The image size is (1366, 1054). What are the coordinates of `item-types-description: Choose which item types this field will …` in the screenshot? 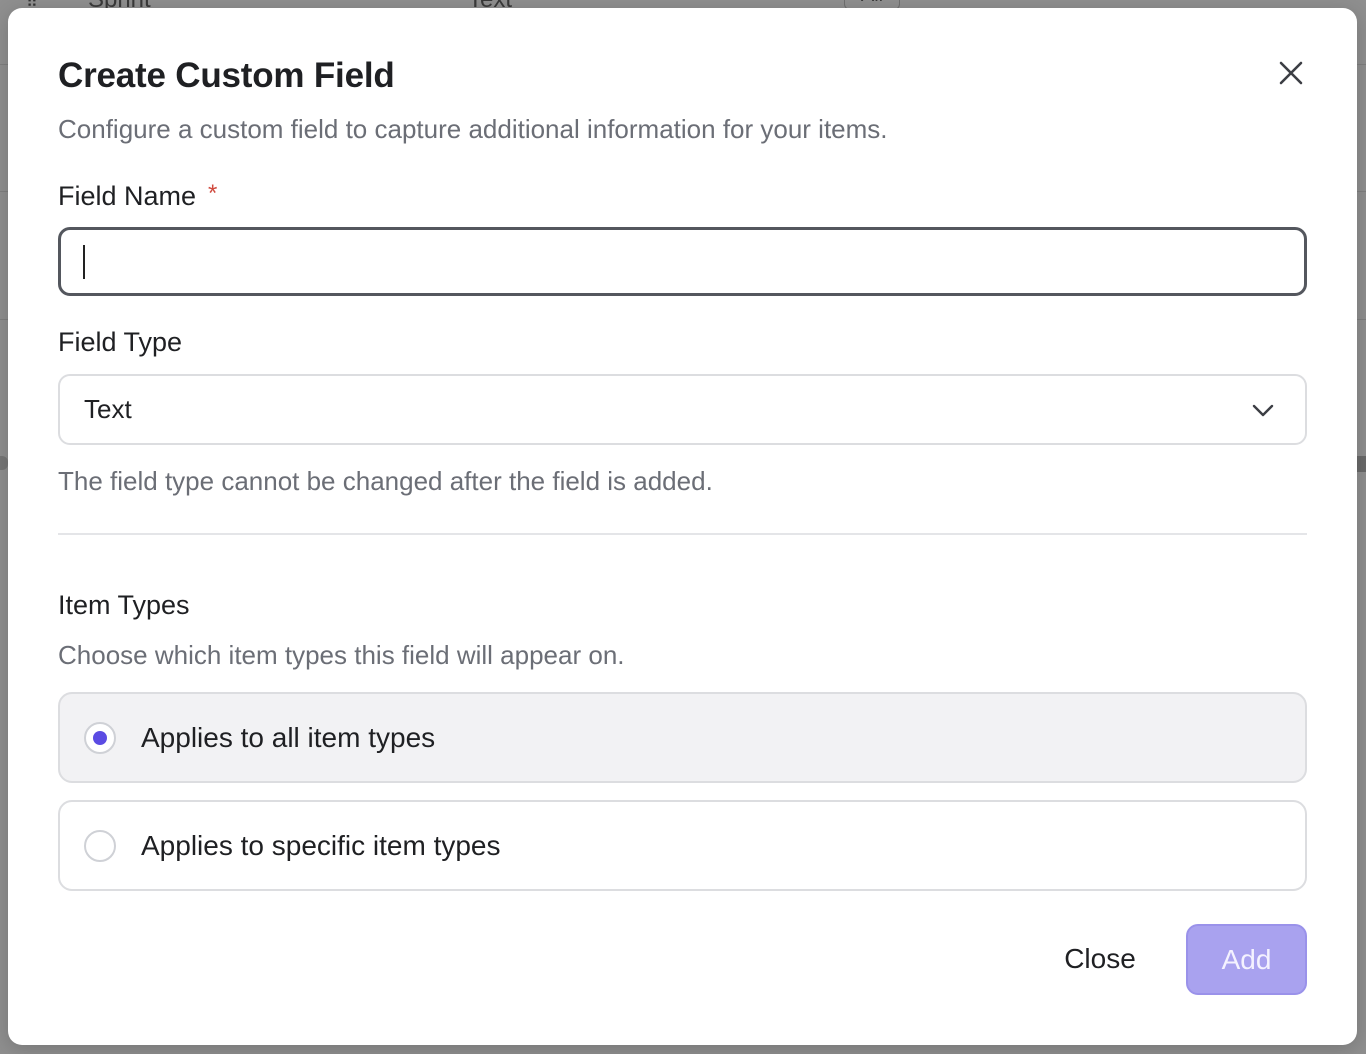 It's located at (341, 655).